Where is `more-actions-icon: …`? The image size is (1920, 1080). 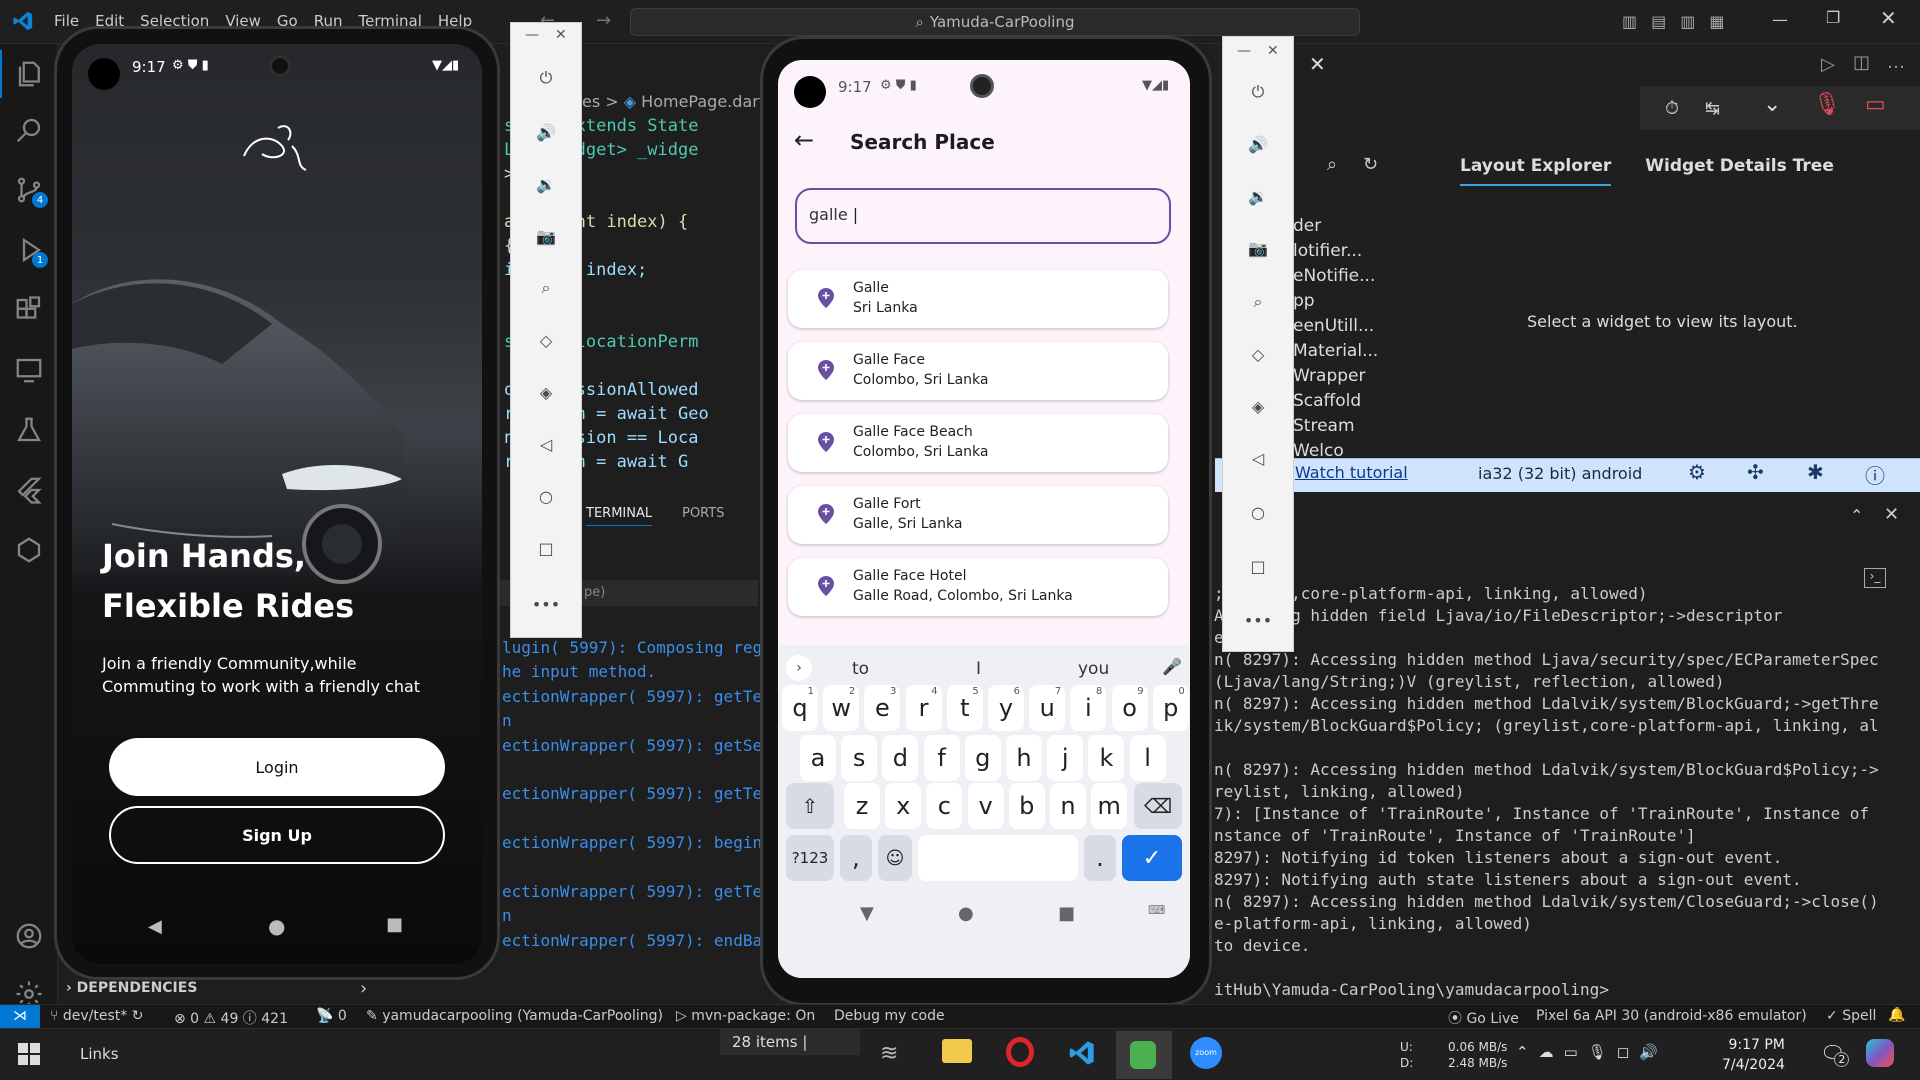 more-actions-icon: … is located at coordinates (1896, 62).